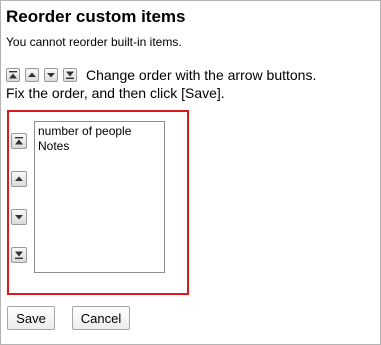 The image size is (381, 345). Describe the element at coordinates (96, 16) in the screenshot. I see `page-title: Reorder custom items` at that location.